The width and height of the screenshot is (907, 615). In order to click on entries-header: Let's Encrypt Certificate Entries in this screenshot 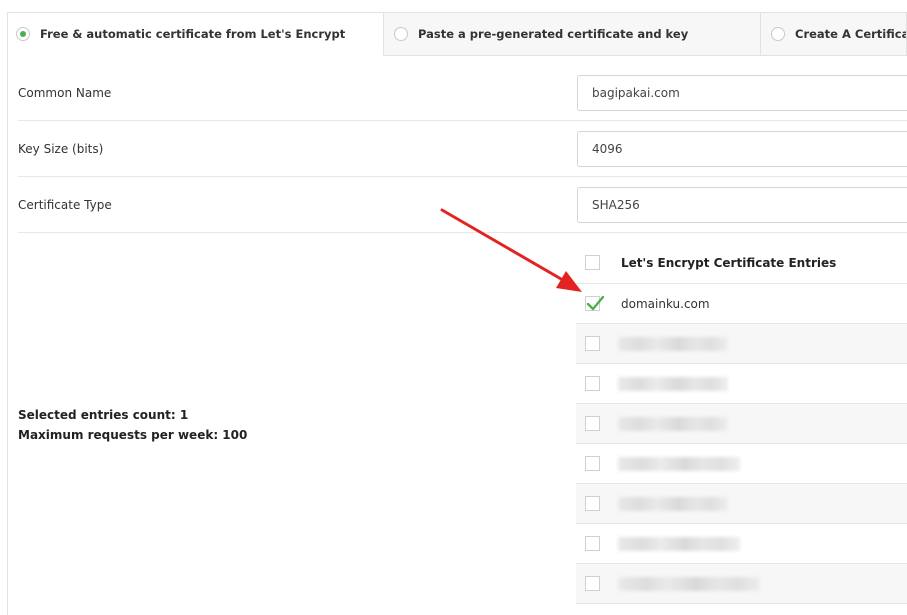, I will do `click(741, 263)`.